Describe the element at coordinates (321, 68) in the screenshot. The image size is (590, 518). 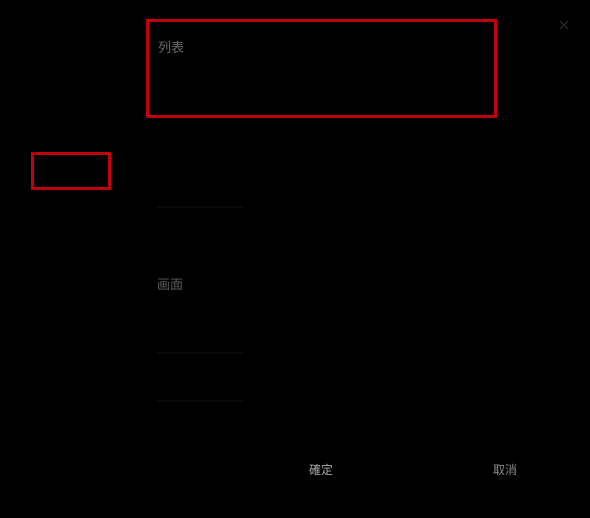
I see `list-highlight-box` at that location.